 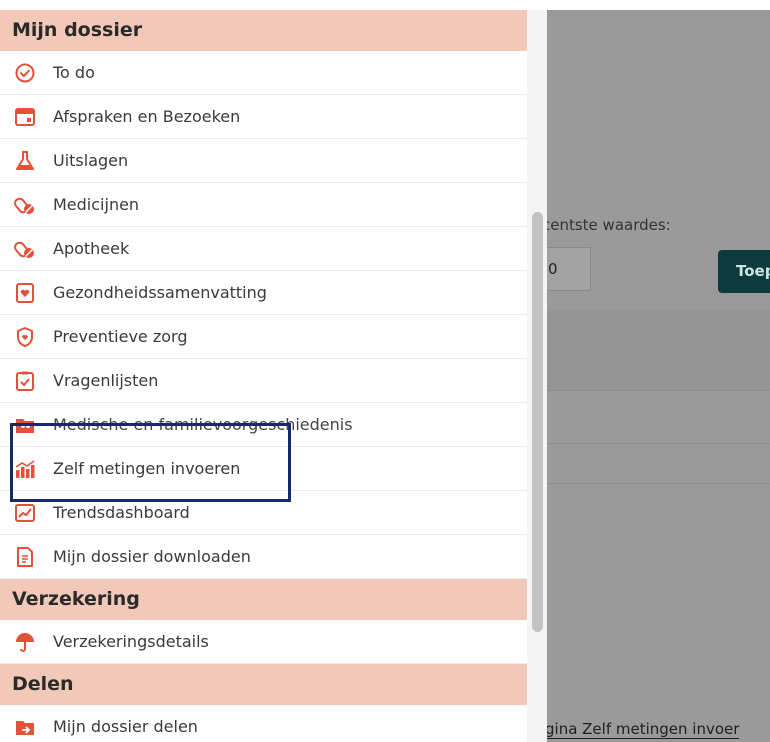 What do you see at coordinates (203, 424) in the screenshot?
I see `menu-item-label: Medische en familievoorgeschiedenis` at bounding box center [203, 424].